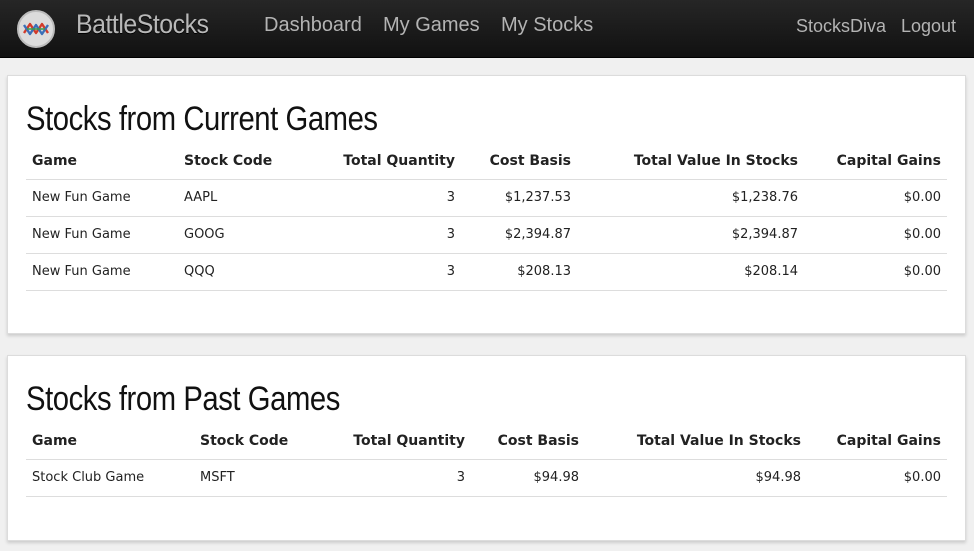  I want to click on cell-total-value: $1,238.76, so click(690, 198).